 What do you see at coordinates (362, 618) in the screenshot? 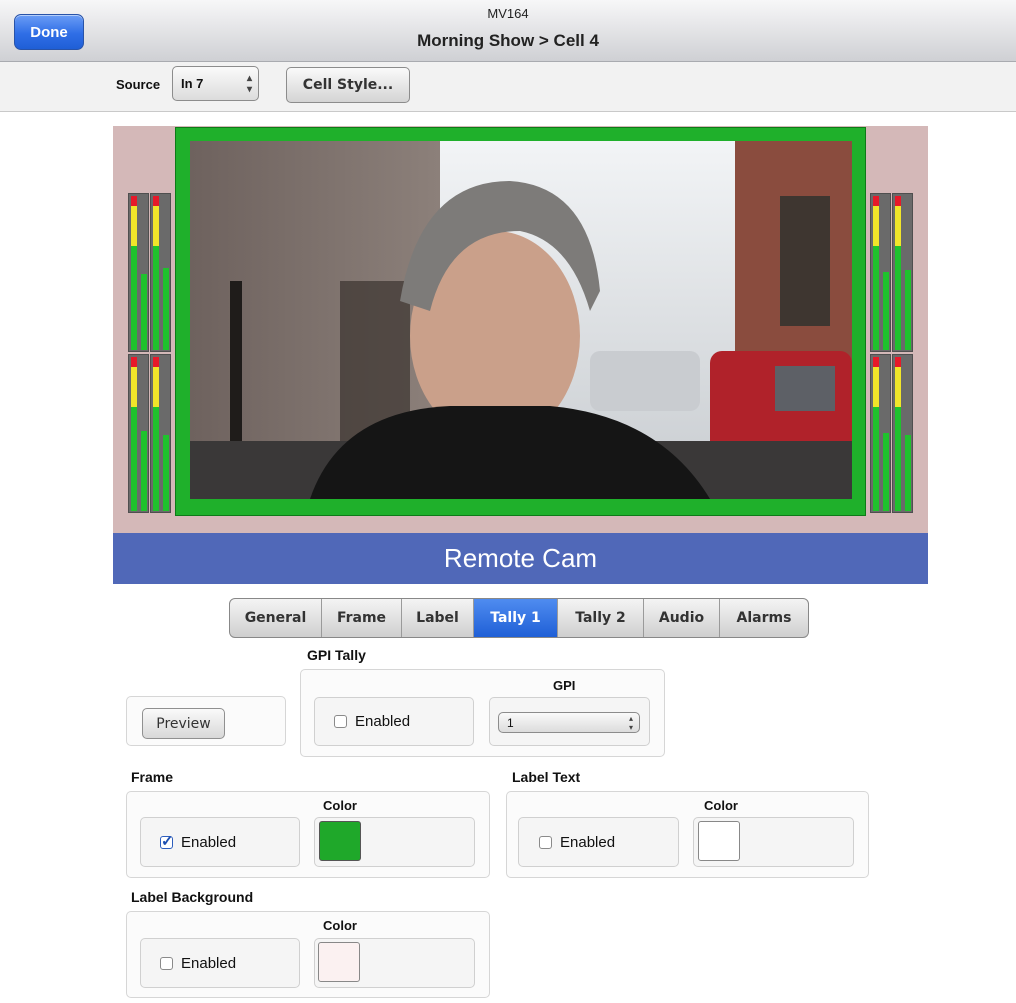
I see `tab-frame: Frame` at bounding box center [362, 618].